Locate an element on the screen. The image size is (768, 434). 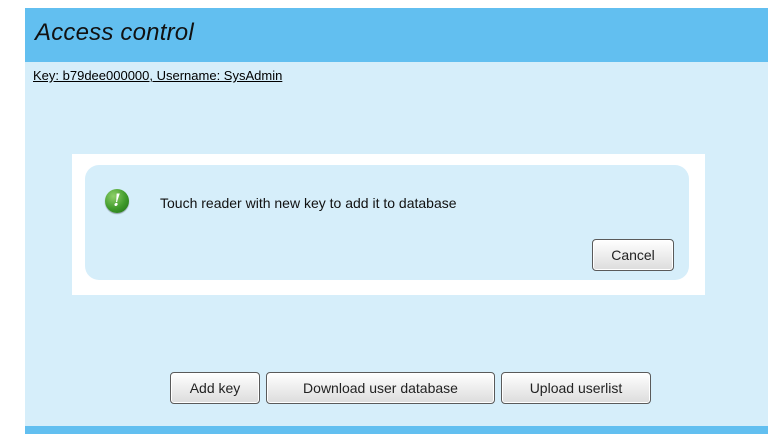
cancel-button: Cancel is located at coordinates (633, 255).